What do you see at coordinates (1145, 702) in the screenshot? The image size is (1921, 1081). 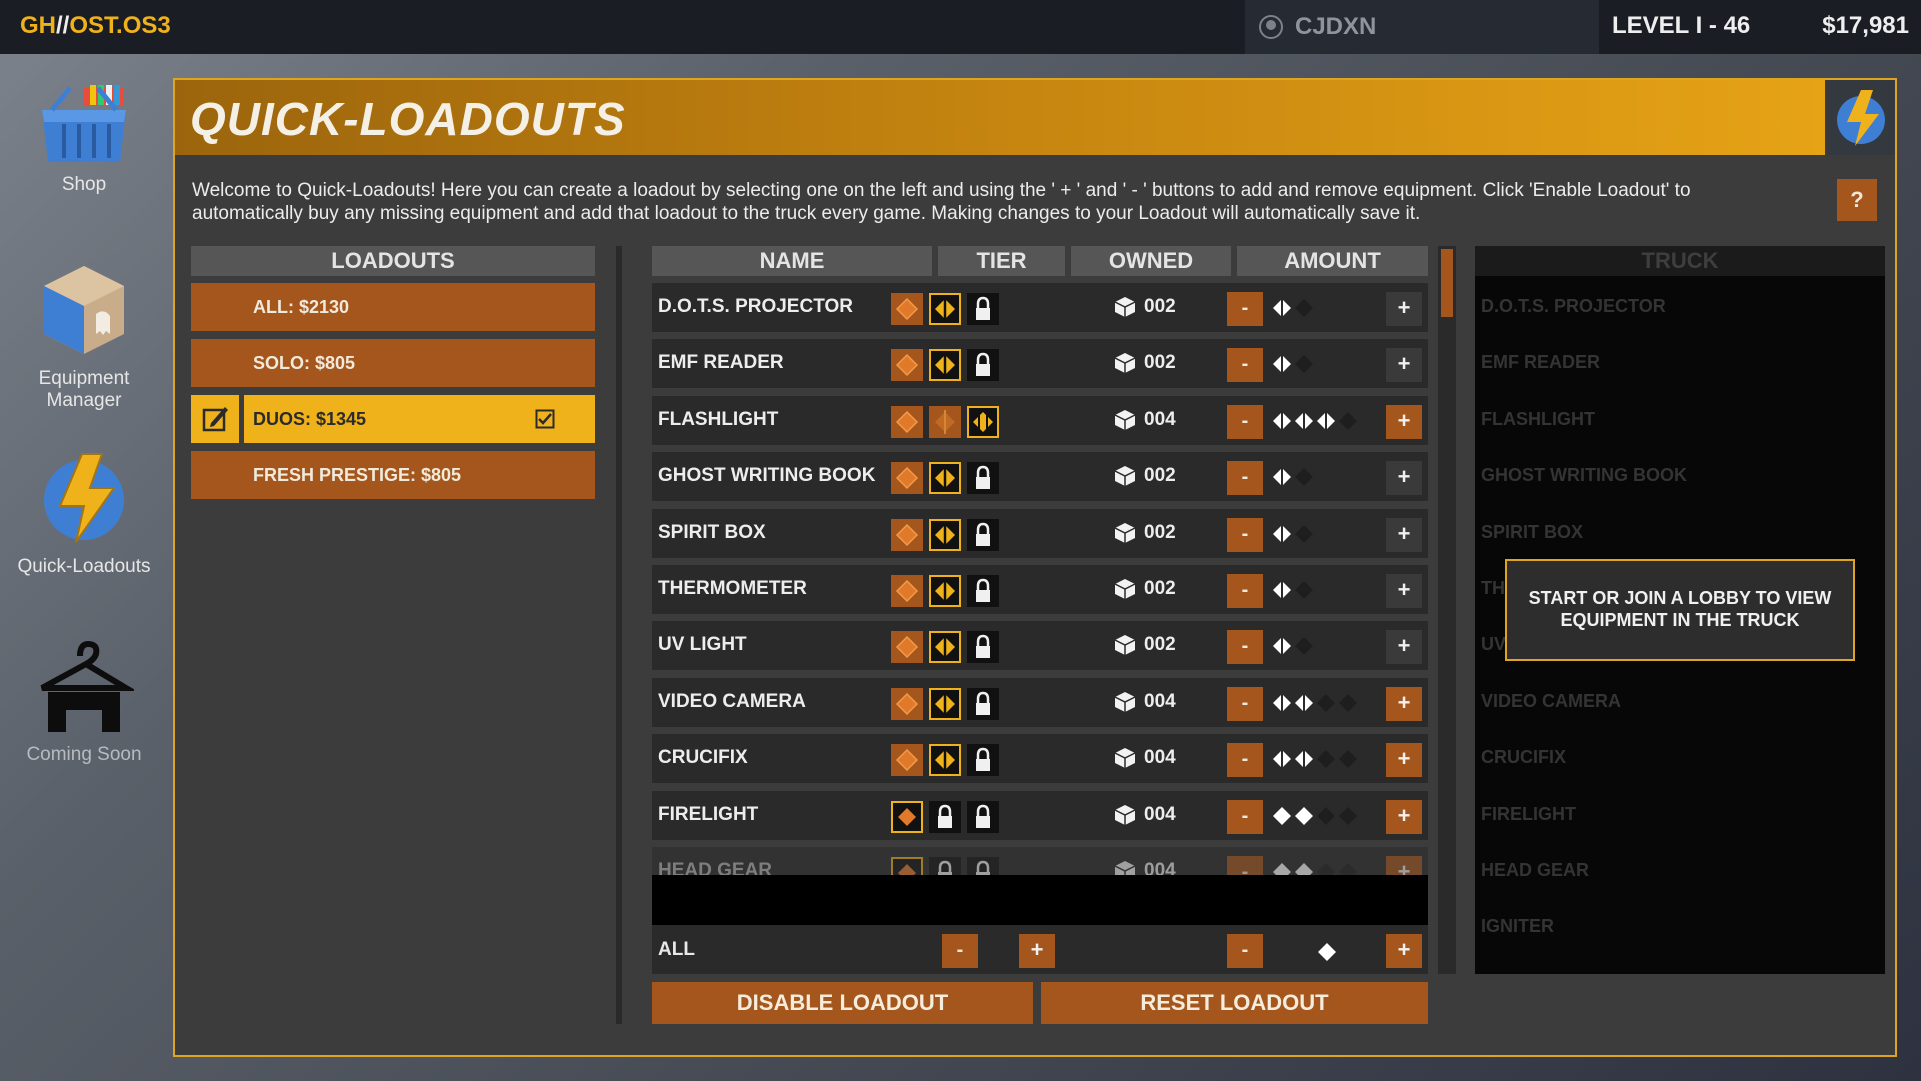 I see `owned-count: 004` at bounding box center [1145, 702].